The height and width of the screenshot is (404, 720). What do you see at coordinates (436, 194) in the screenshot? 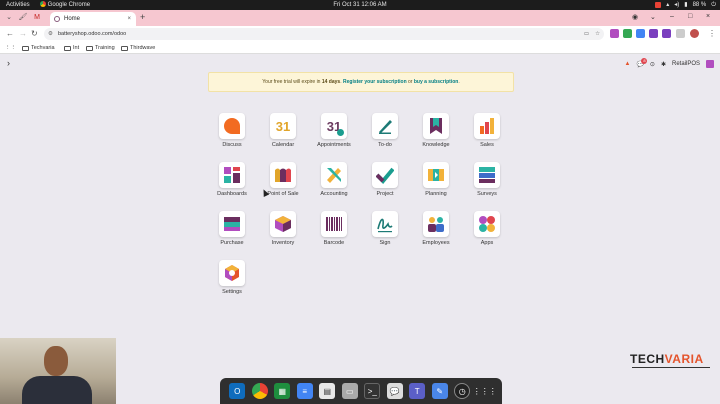
I see `app-label: Planning` at bounding box center [436, 194].